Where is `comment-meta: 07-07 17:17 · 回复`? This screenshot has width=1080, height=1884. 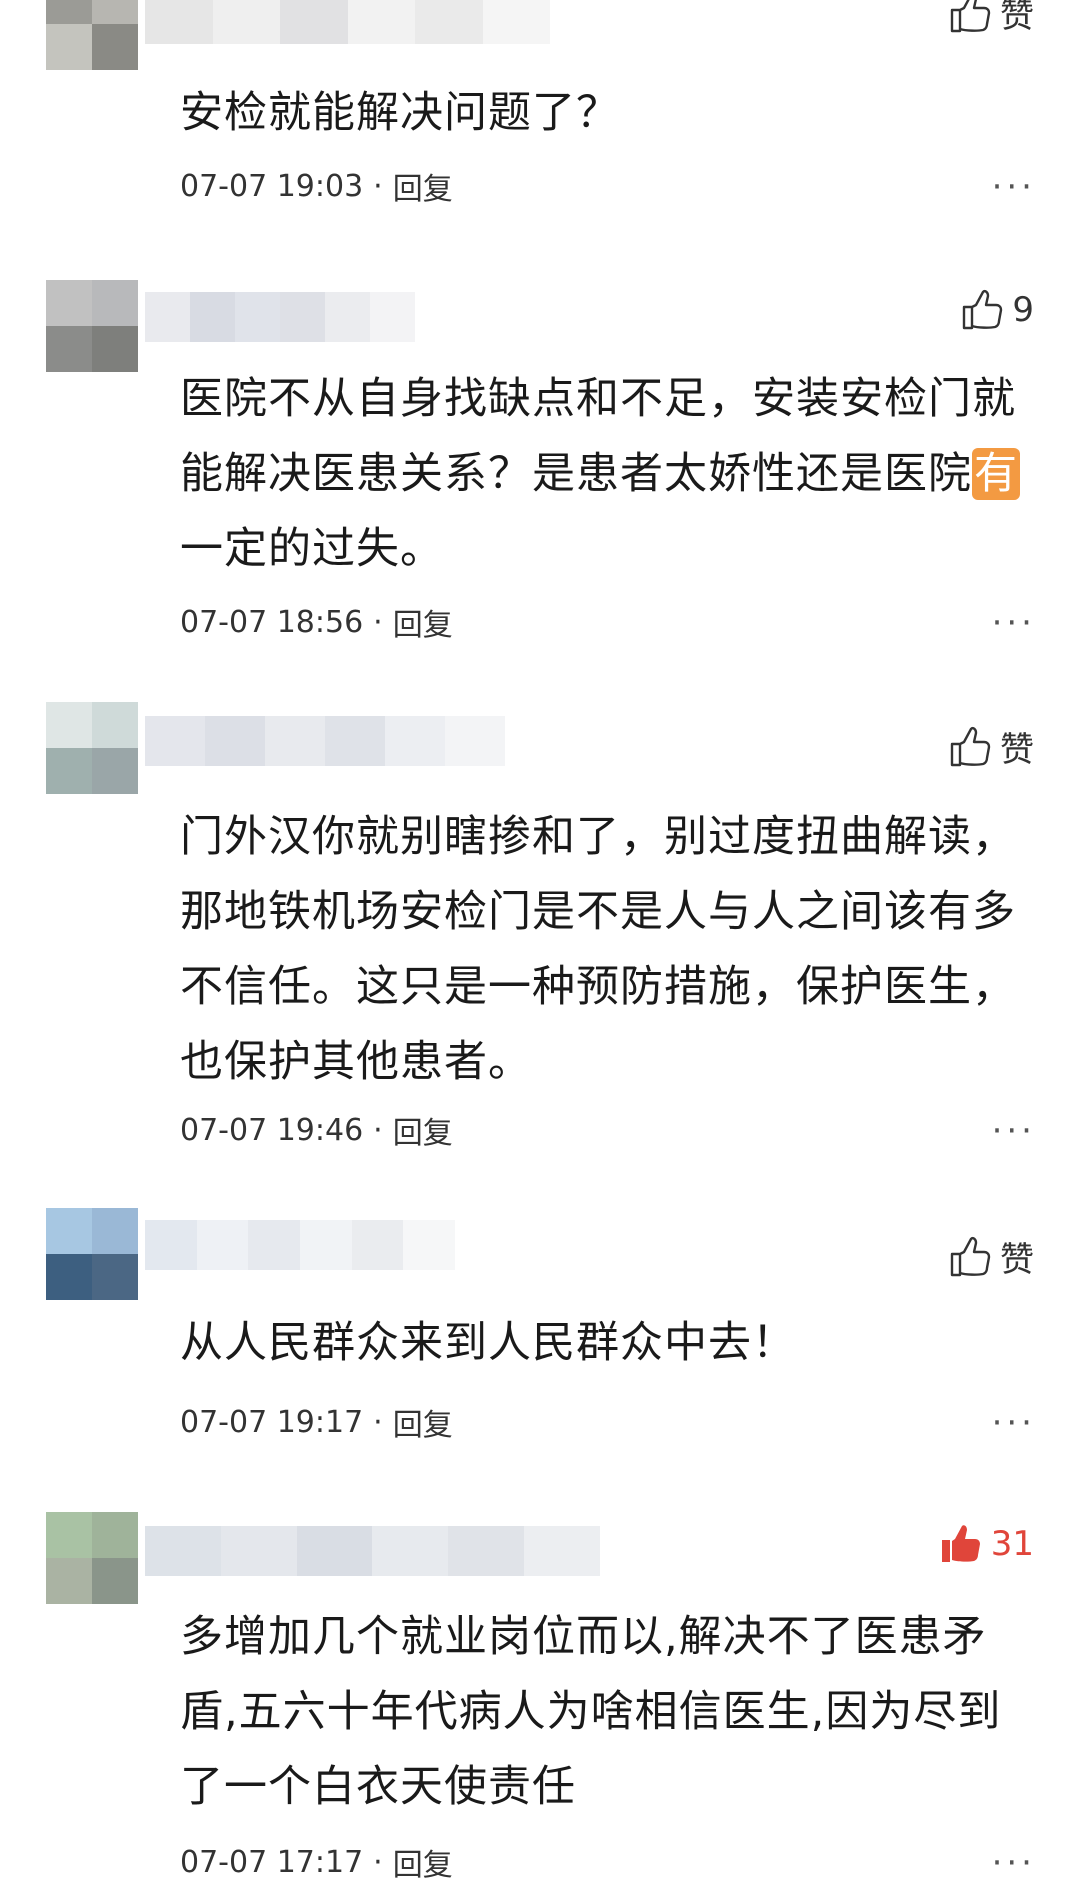
comment-meta: 07-07 17:17 · 回复 is located at coordinates (316, 1862).